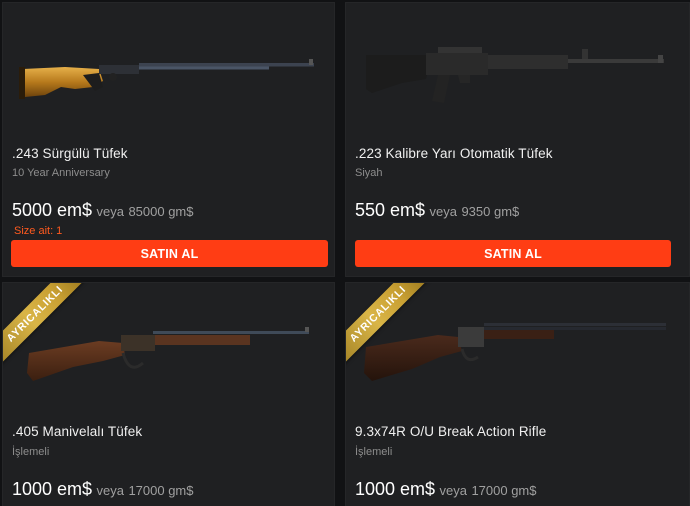 The height and width of the screenshot is (506, 690). I want to click on product-name: 9.3x74R O/U Break Action Rifle, so click(451, 431).